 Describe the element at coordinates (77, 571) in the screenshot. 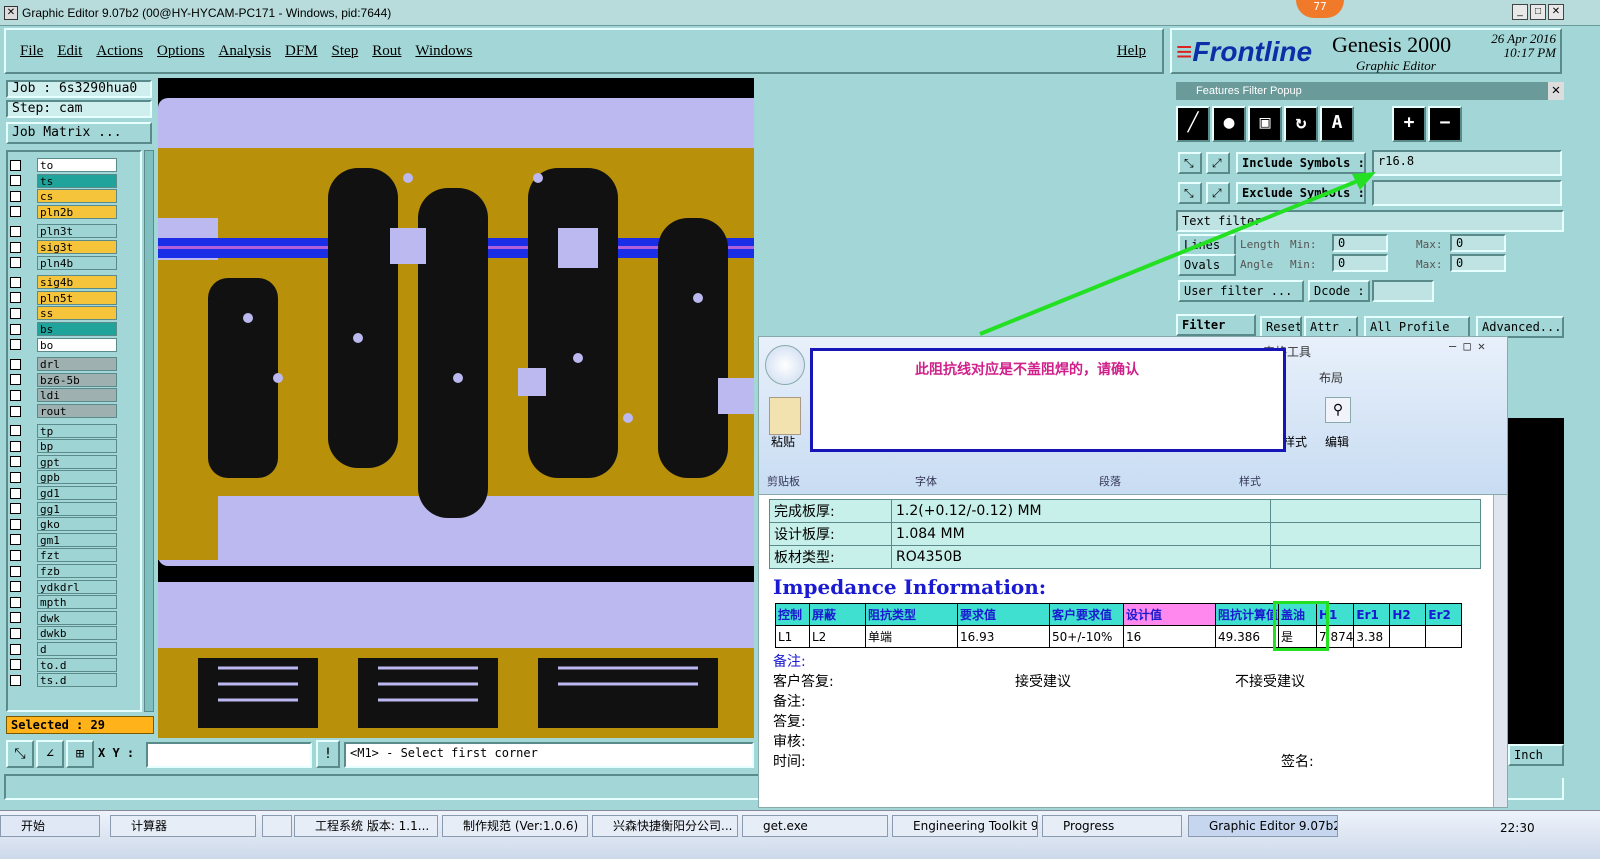

I see `layer-name: fzb` at that location.